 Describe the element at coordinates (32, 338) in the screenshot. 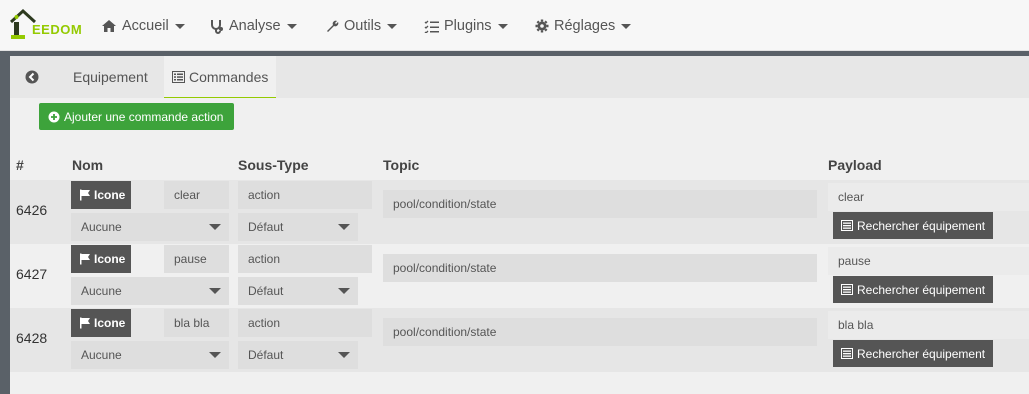

I see `command-id: 6428` at that location.